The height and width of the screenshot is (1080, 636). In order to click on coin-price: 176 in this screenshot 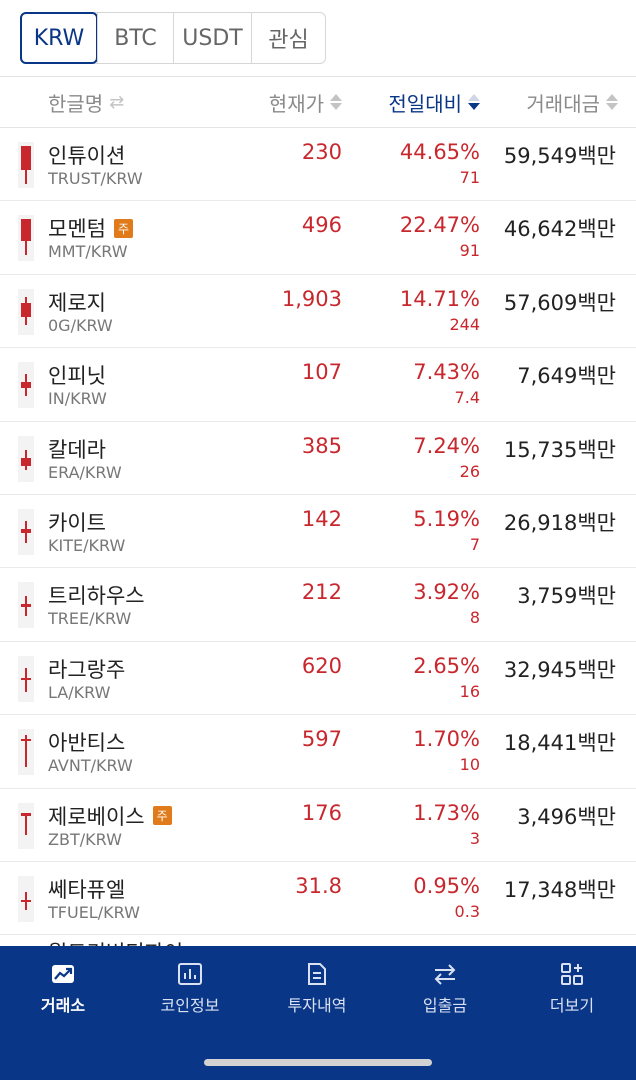, I will do `click(321, 812)`.